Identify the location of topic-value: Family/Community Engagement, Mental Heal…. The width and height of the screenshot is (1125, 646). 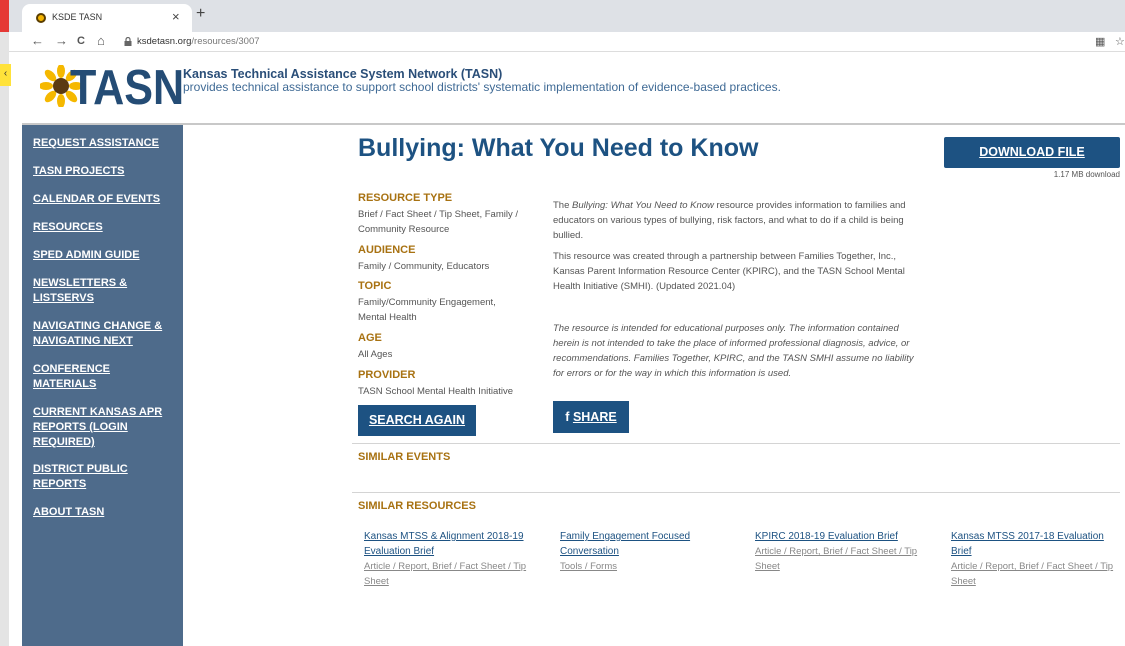
(427, 310).